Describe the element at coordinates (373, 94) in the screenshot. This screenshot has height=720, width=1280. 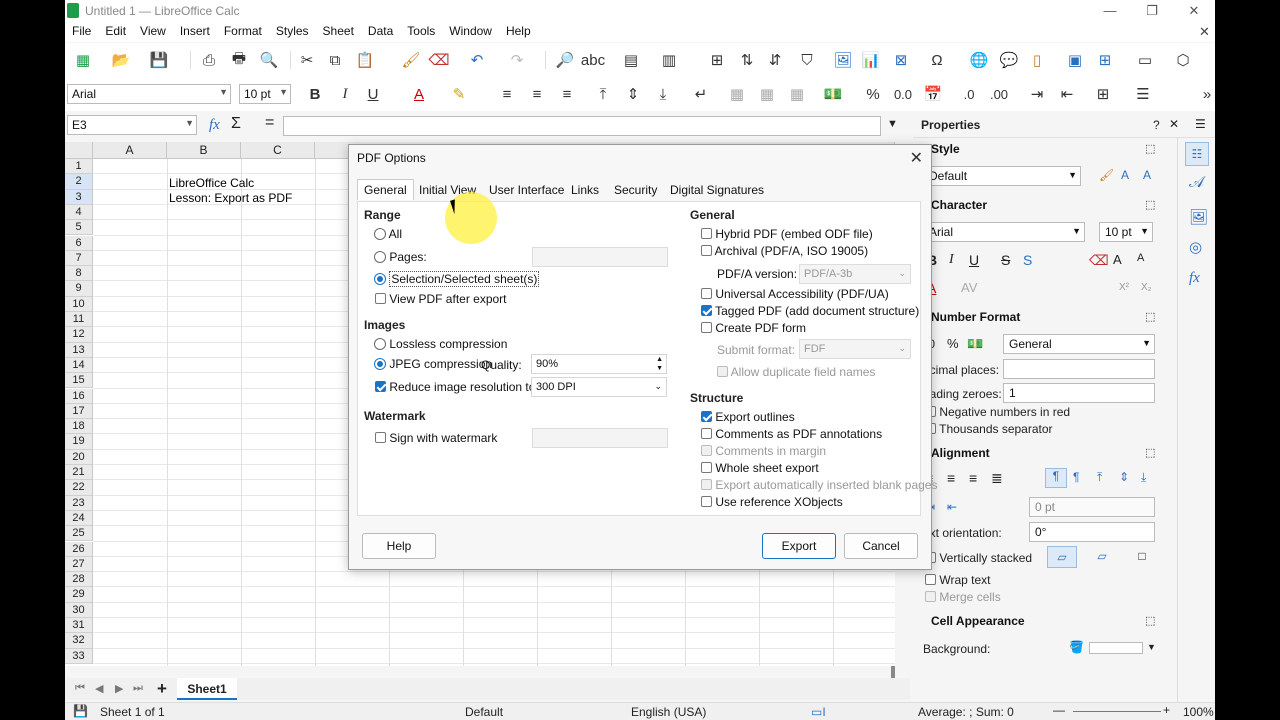
I see `underline-icon: U` at that location.